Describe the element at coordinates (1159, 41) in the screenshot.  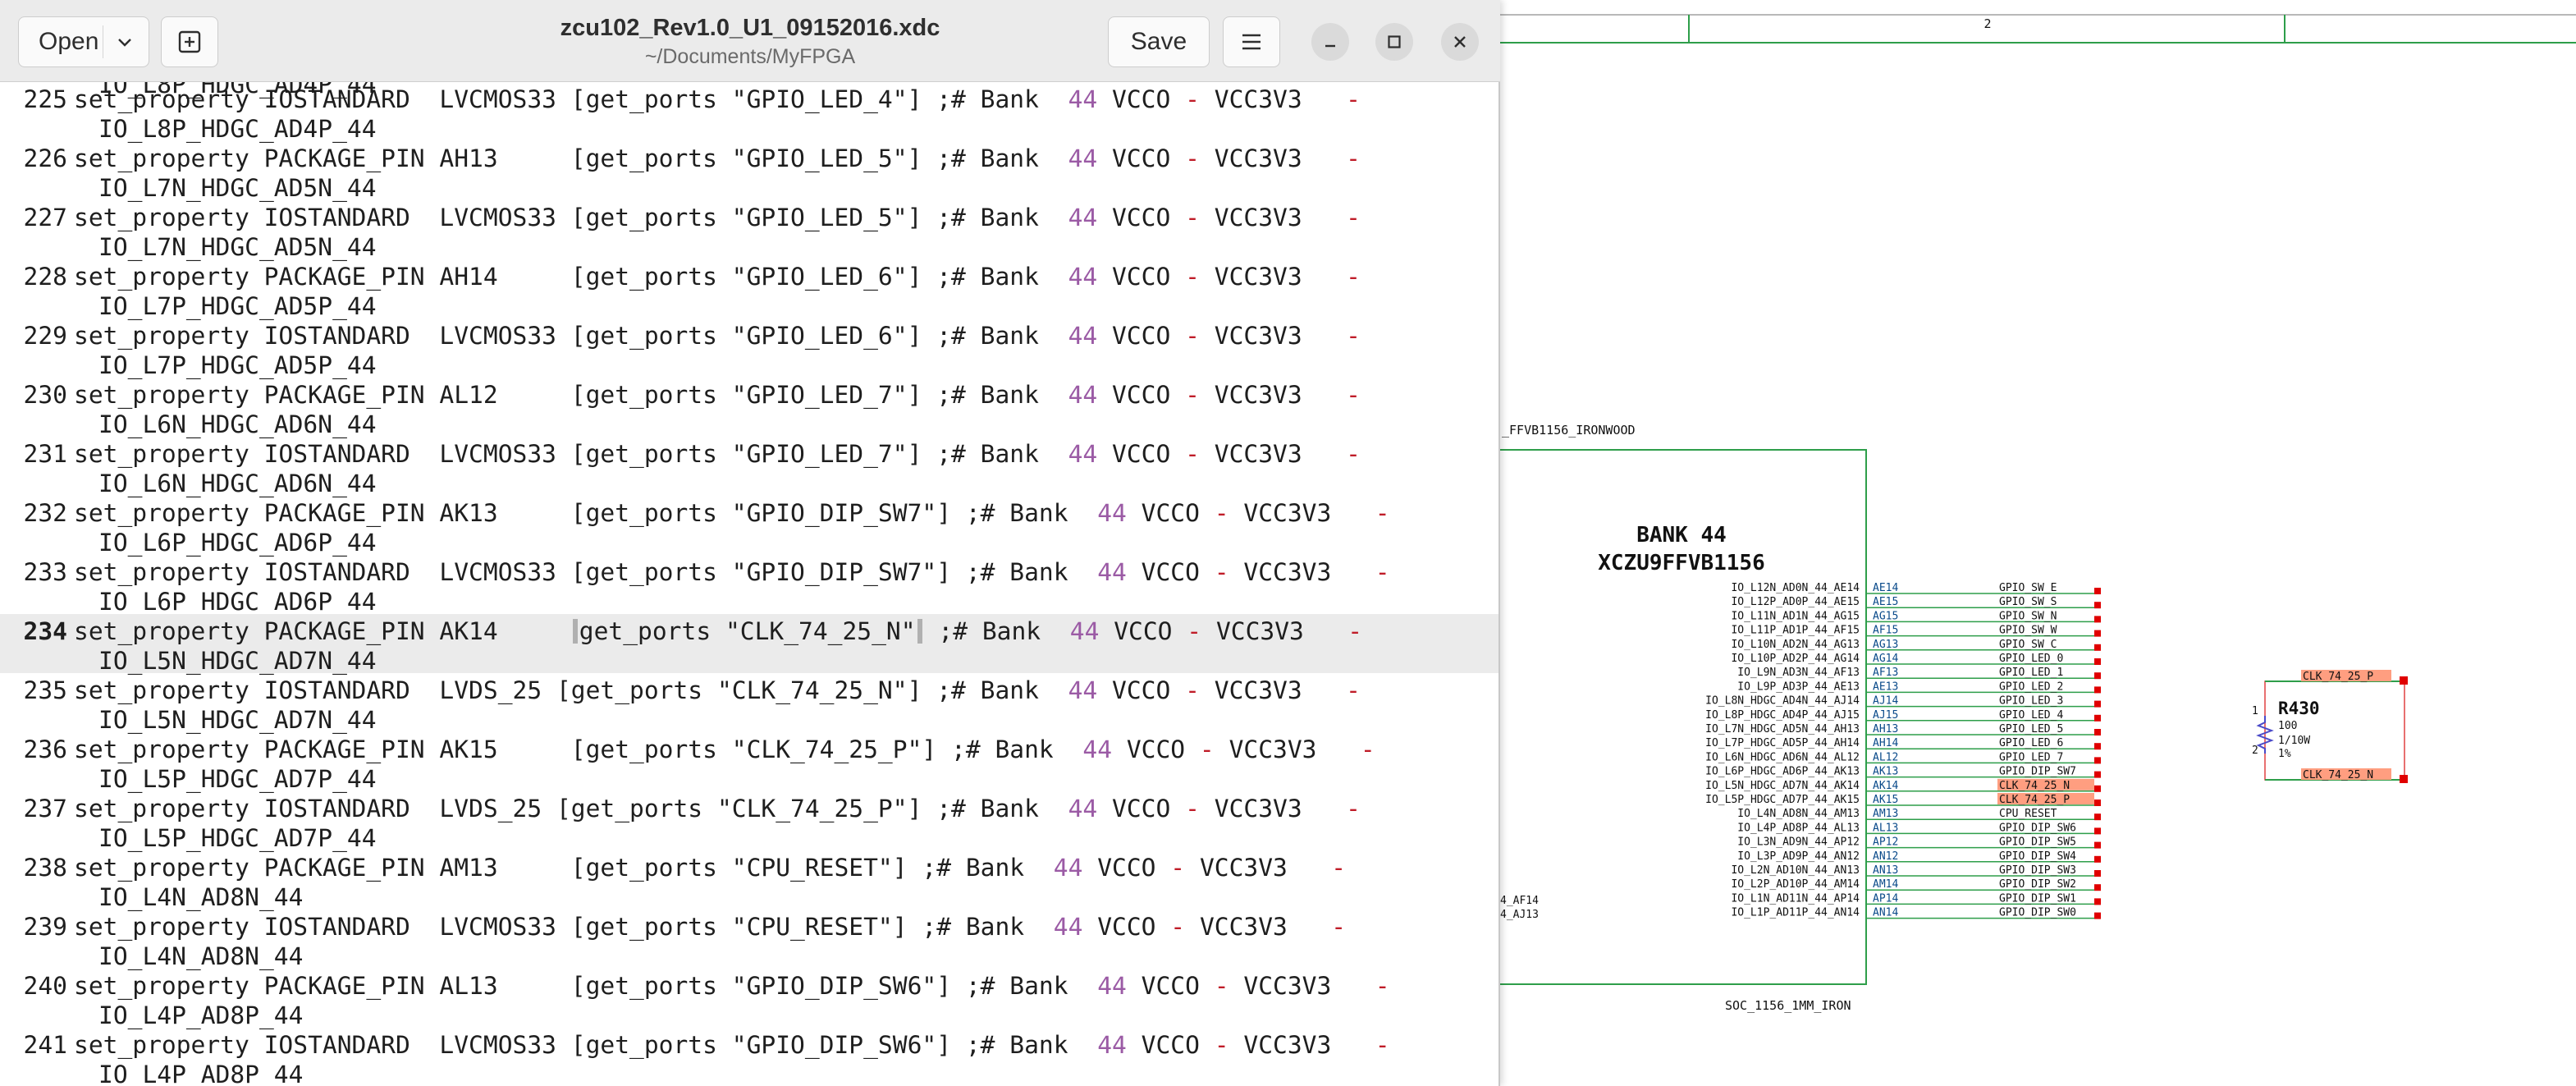
I see `save-button: Save` at that location.